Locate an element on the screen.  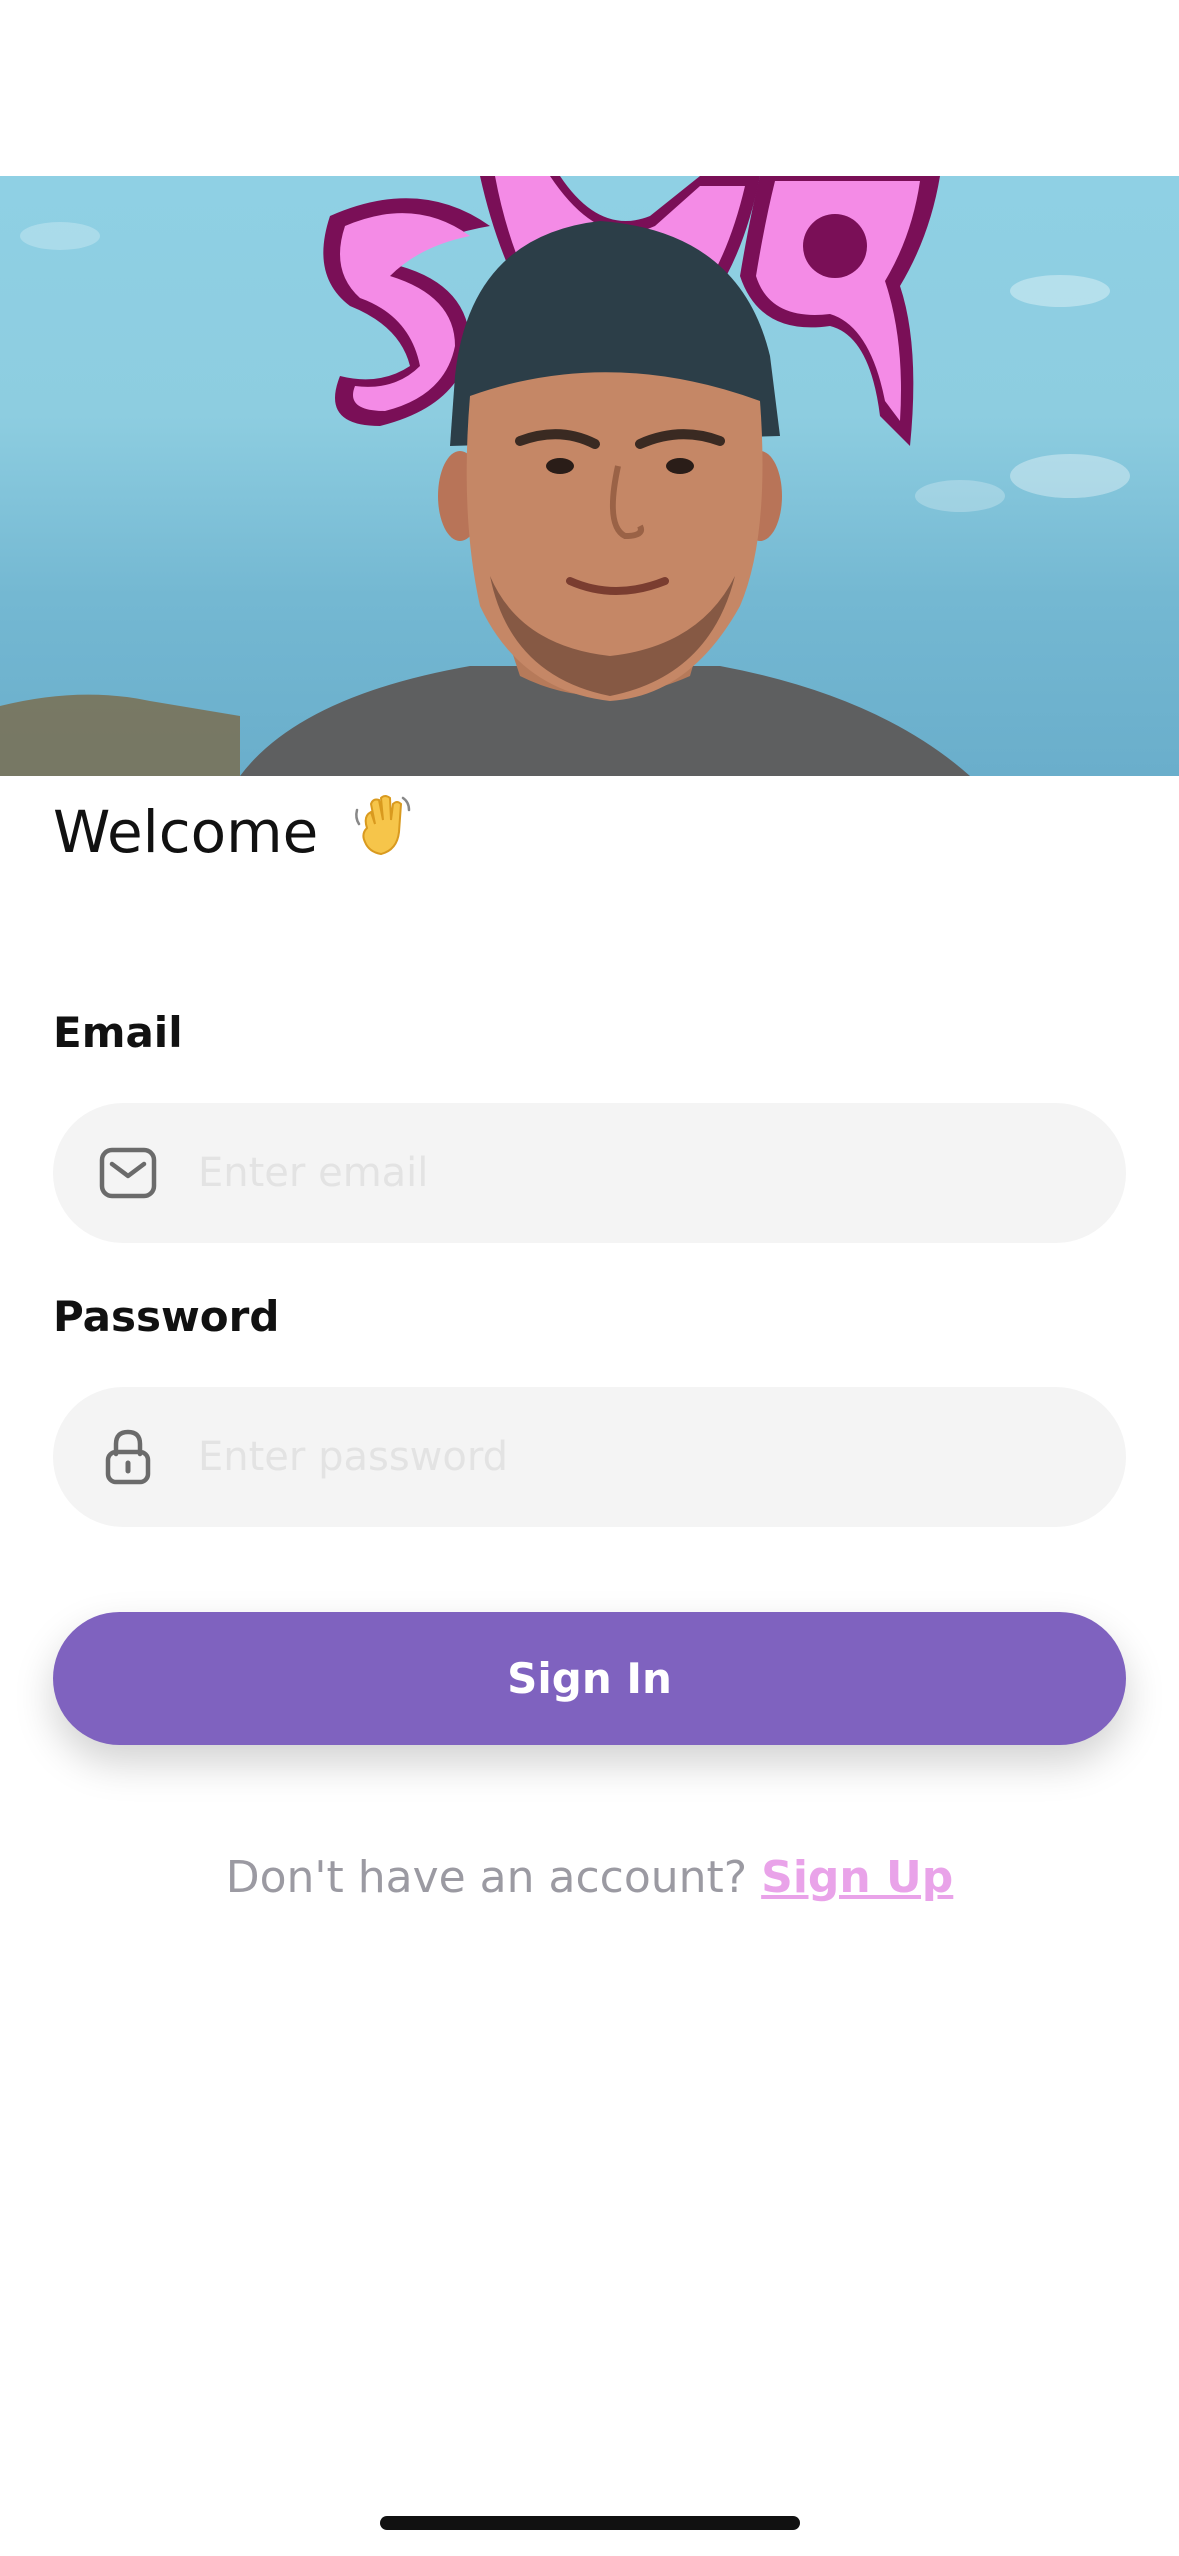
password-label: Password is located at coordinates (166, 1316).